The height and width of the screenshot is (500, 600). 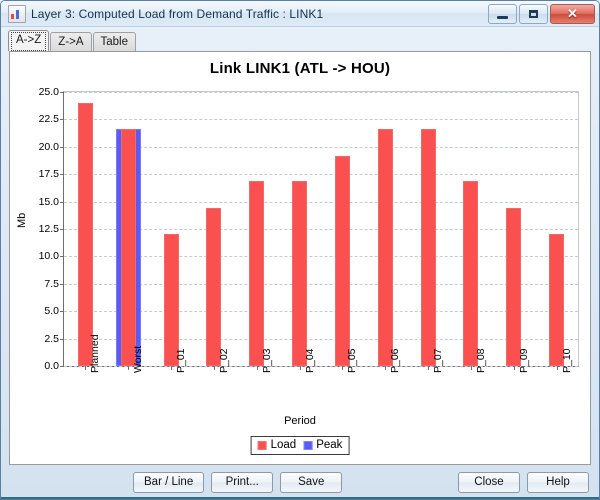 What do you see at coordinates (300, 421) in the screenshot?
I see `x-axis-title: Period` at bounding box center [300, 421].